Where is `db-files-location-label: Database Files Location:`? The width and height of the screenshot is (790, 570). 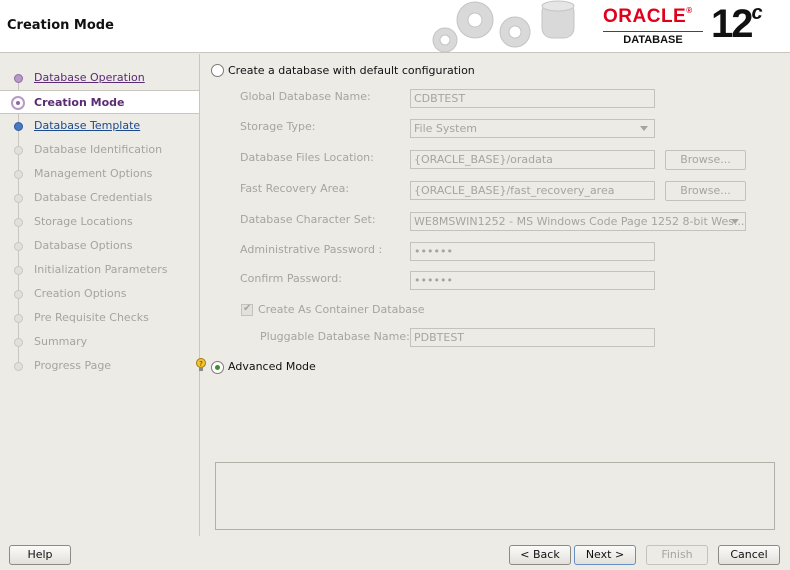
db-files-location-label: Database Files Location: is located at coordinates (307, 157).